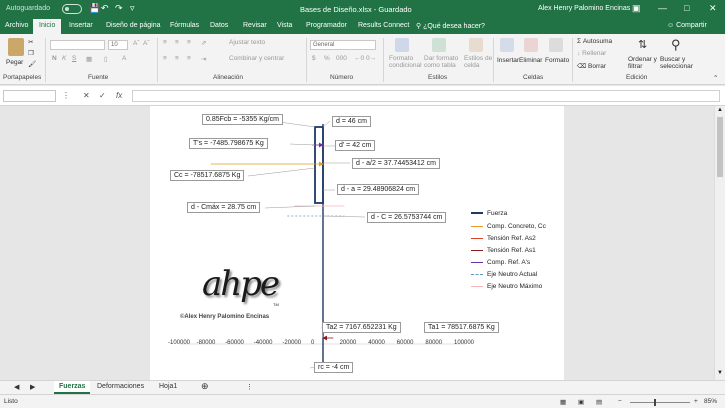 The image size is (725, 408). Describe the element at coordinates (14, 62) in the screenshot. I see `paste-button: Pegar` at that location.